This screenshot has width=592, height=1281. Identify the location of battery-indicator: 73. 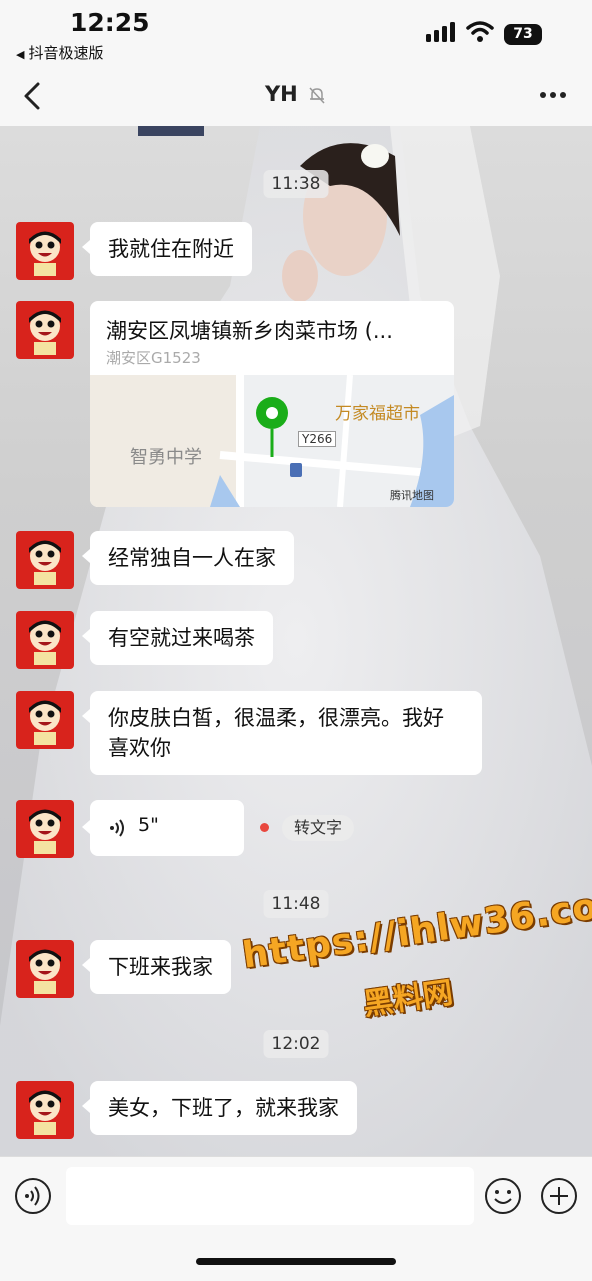
(523, 34).